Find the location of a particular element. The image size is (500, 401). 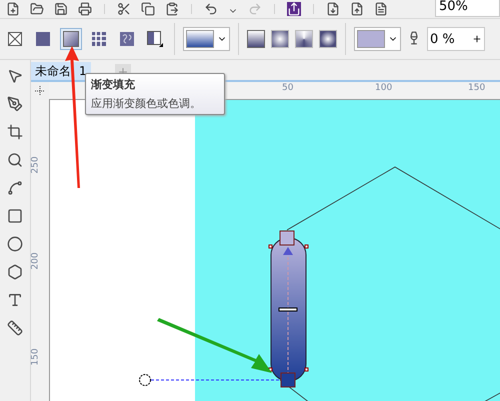

gradient-handle is located at coordinates (288, 309).